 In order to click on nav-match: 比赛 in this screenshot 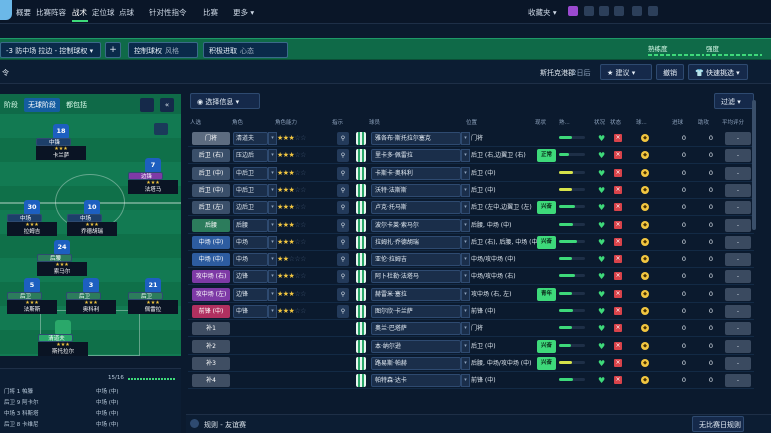, I will do `click(210, 12)`.